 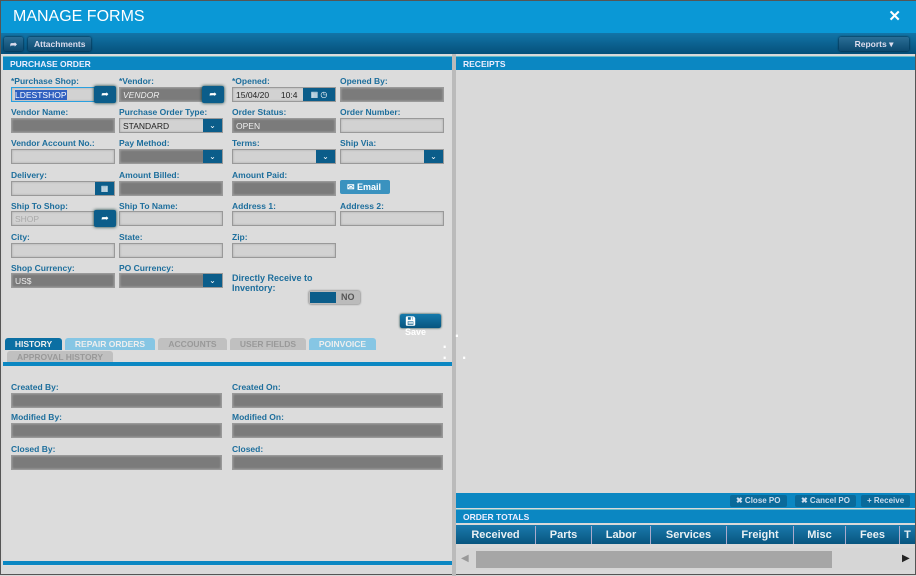 I want to click on order-number-label: Order Number:, so click(x=370, y=112).